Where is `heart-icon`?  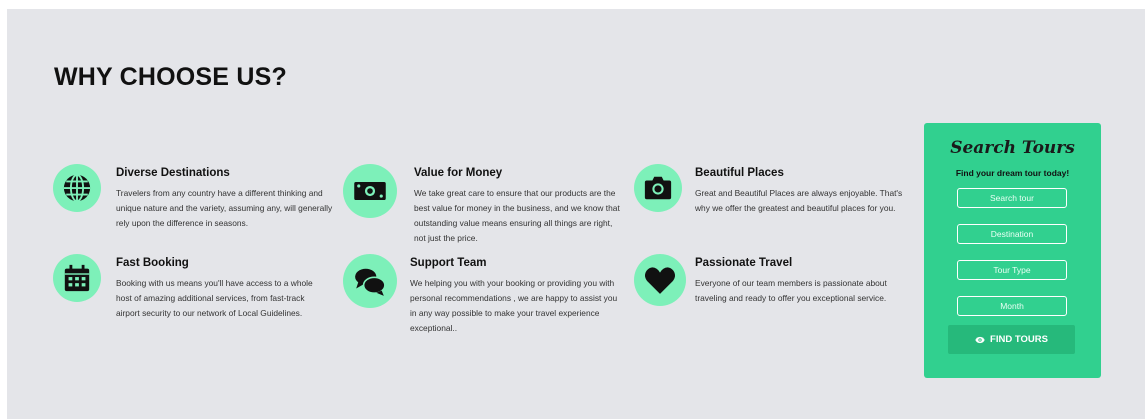
heart-icon is located at coordinates (660, 280).